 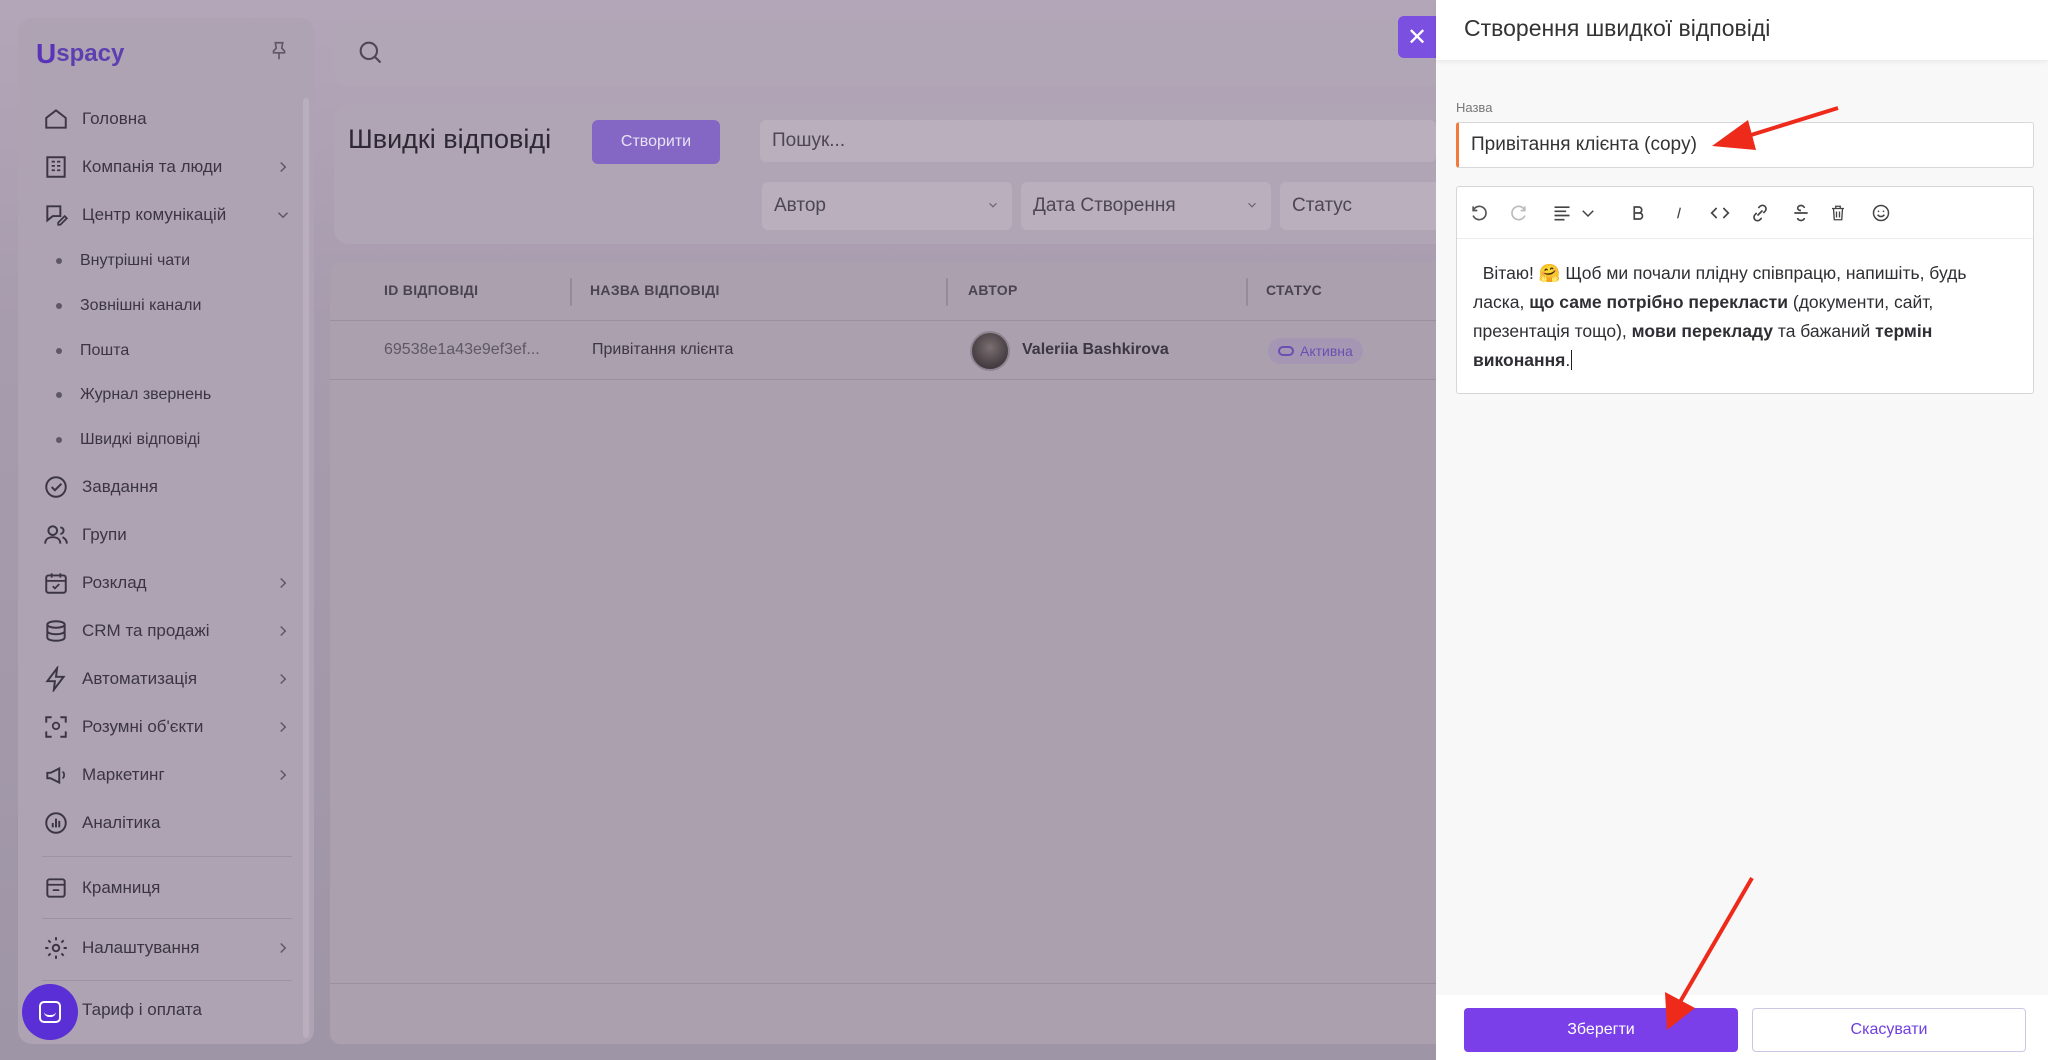 I want to click on redo-icon, so click(x=1519, y=213).